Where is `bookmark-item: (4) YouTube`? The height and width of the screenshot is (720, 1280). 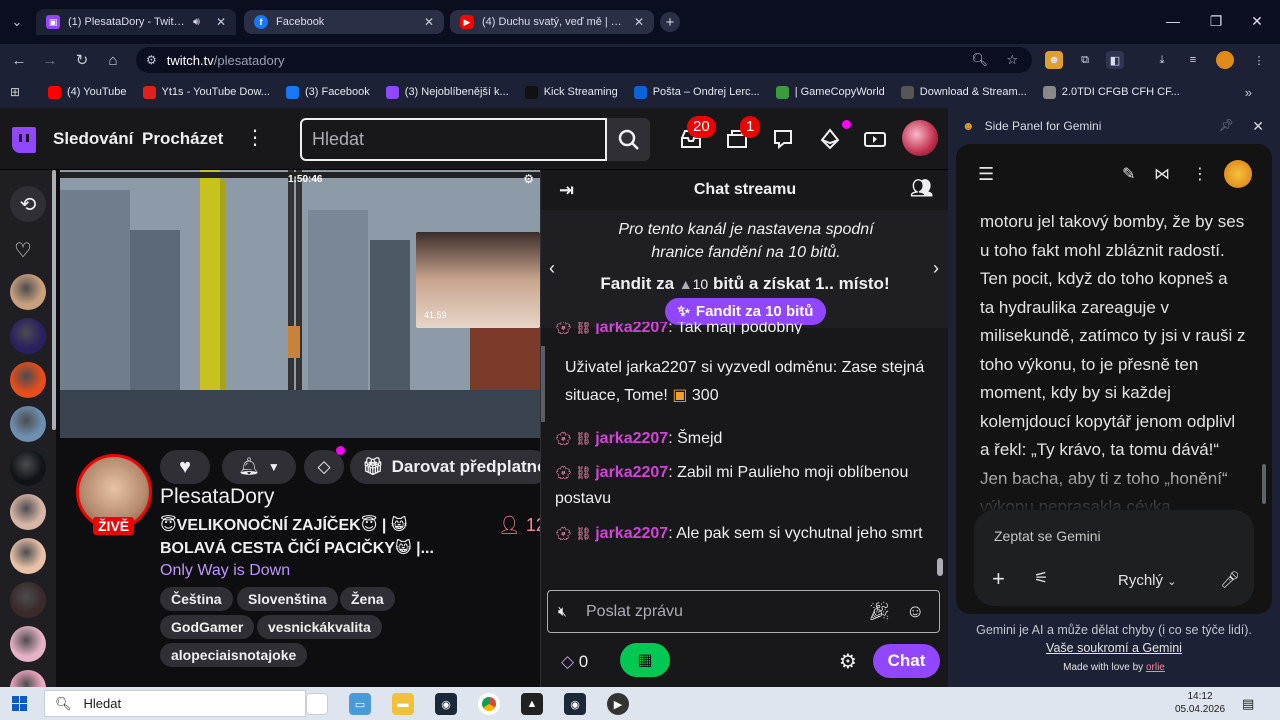 bookmark-item: (4) YouTube is located at coordinates (87, 92).